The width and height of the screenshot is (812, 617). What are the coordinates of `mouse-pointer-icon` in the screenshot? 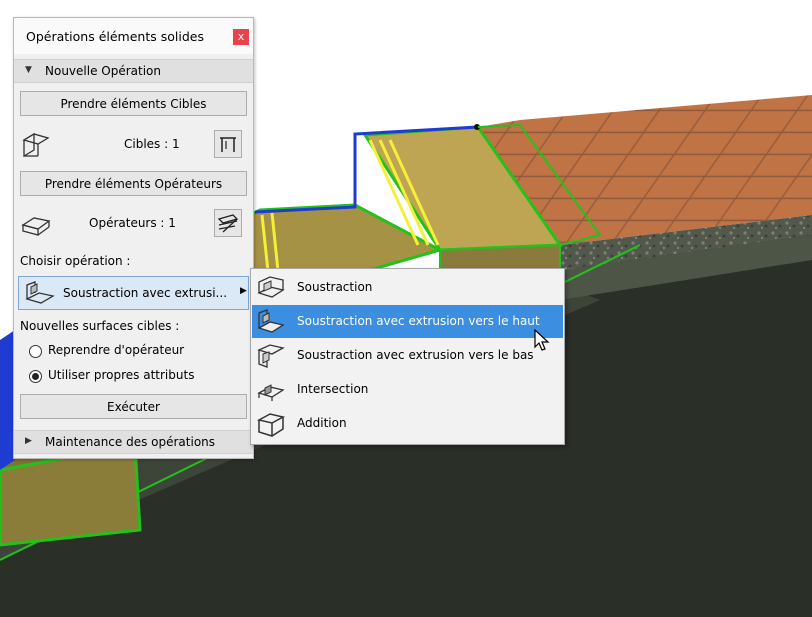 It's located at (542, 340).